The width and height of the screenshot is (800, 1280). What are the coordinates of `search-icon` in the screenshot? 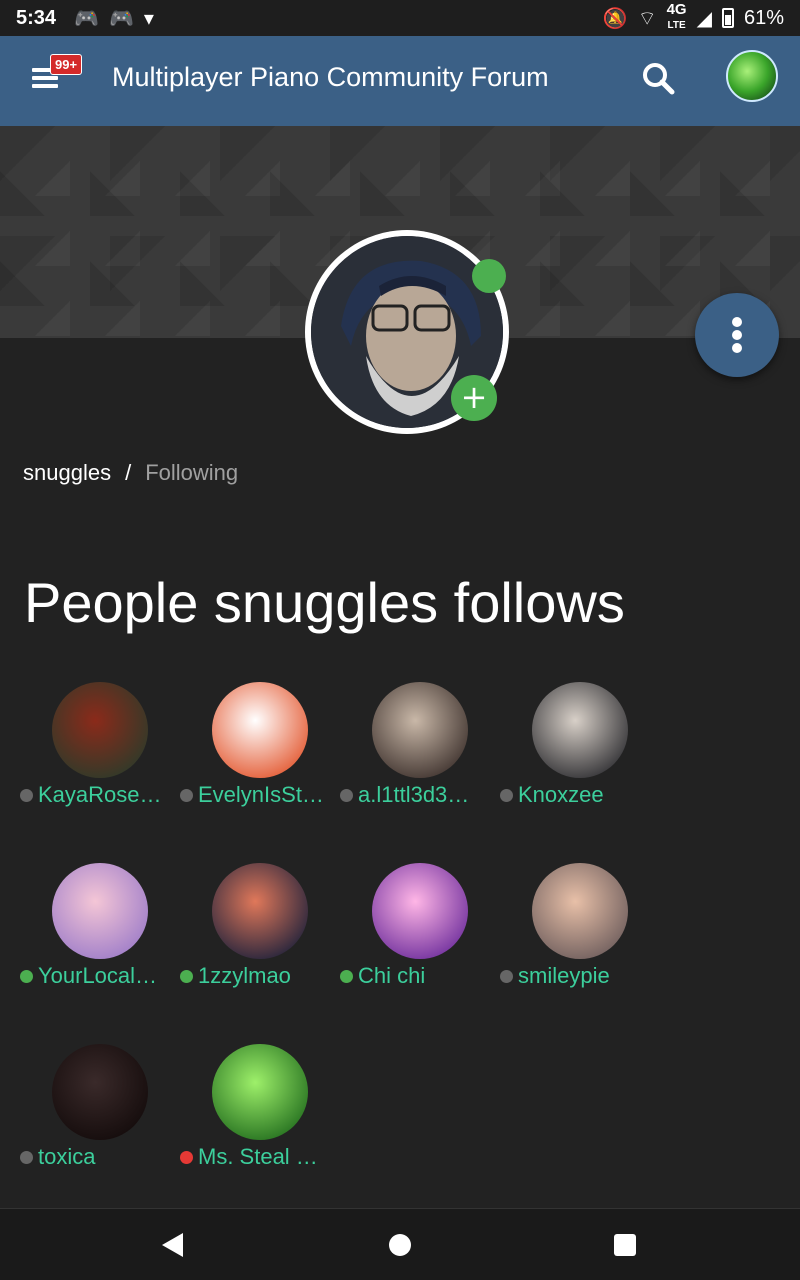 It's located at (658, 78).